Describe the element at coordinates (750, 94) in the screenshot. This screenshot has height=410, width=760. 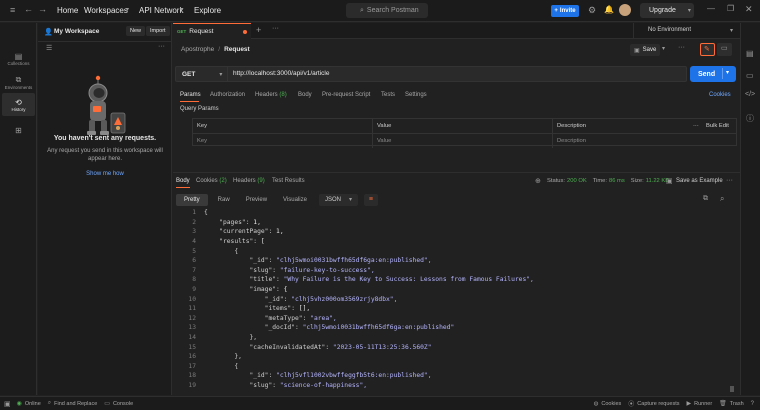
I see `code-icon: </>` at that location.